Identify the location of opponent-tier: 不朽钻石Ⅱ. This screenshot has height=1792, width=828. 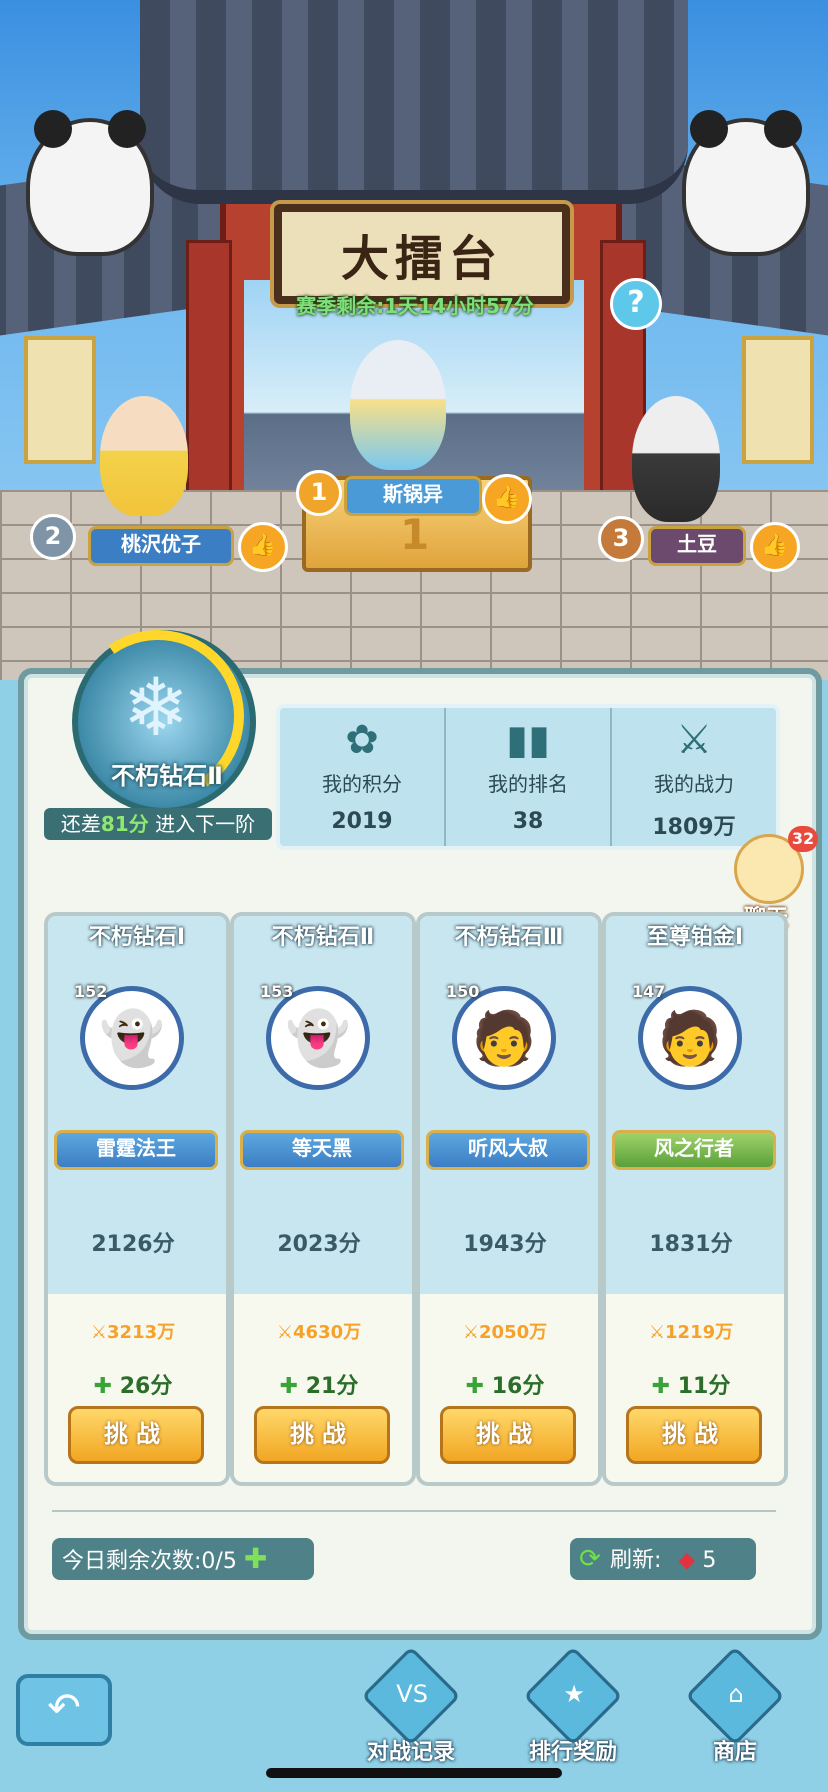
(323, 937).